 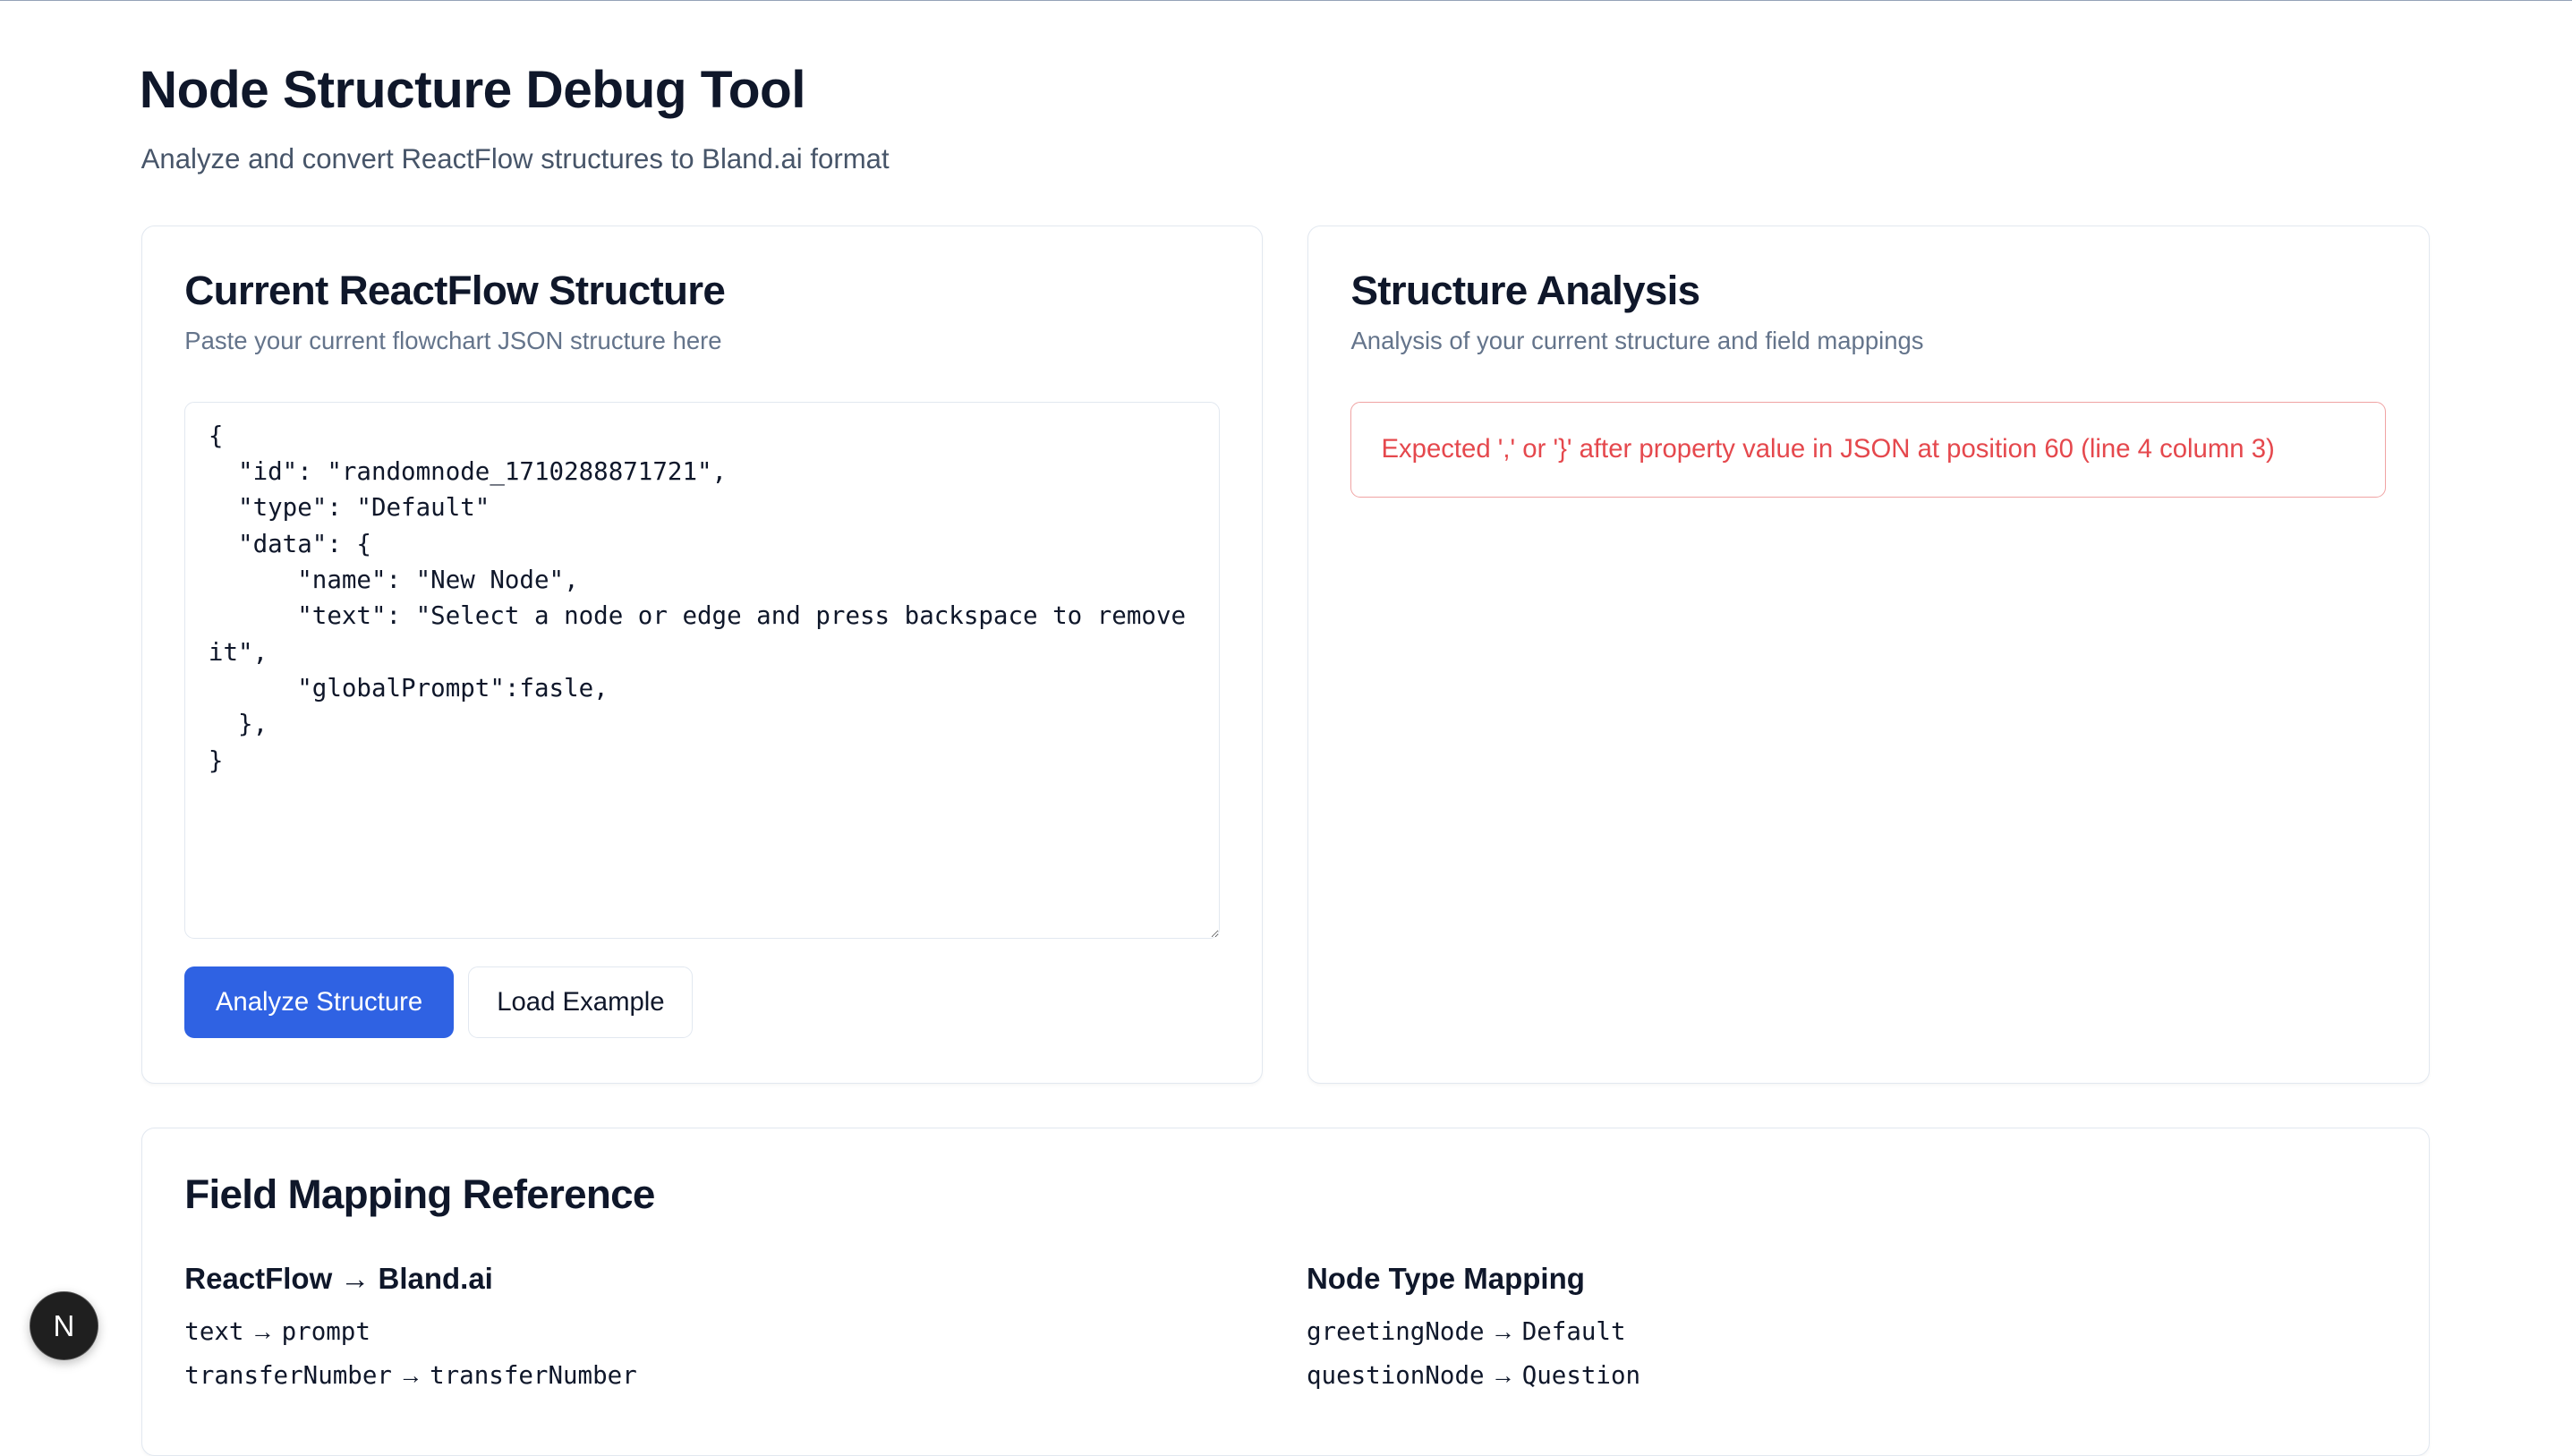 What do you see at coordinates (533, 1376) in the screenshot?
I see `mapping-to: transferNumber` at bounding box center [533, 1376].